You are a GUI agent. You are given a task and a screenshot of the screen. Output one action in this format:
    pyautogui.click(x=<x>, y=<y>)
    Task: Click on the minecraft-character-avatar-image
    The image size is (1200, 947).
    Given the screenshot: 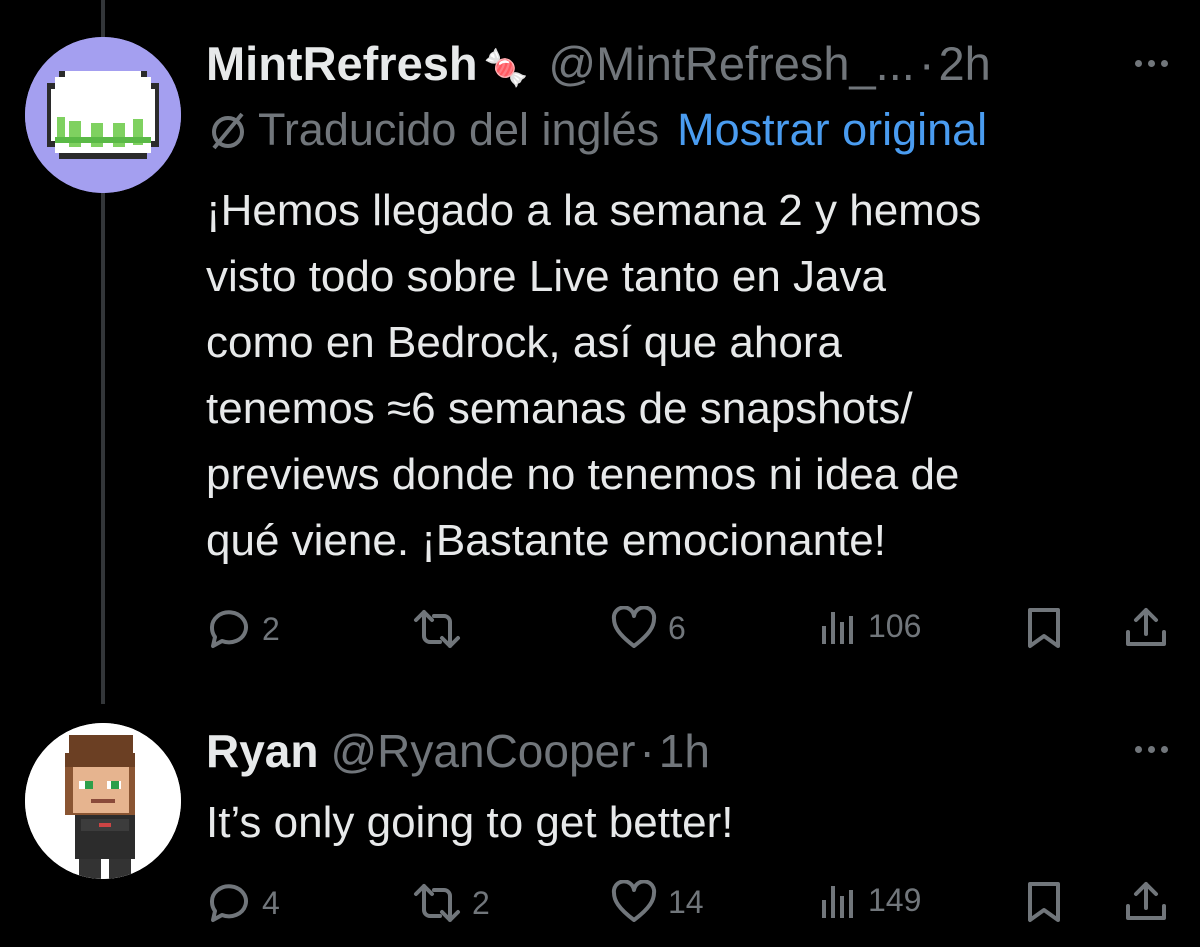 What is the action you would take?
    pyautogui.click(x=103, y=801)
    